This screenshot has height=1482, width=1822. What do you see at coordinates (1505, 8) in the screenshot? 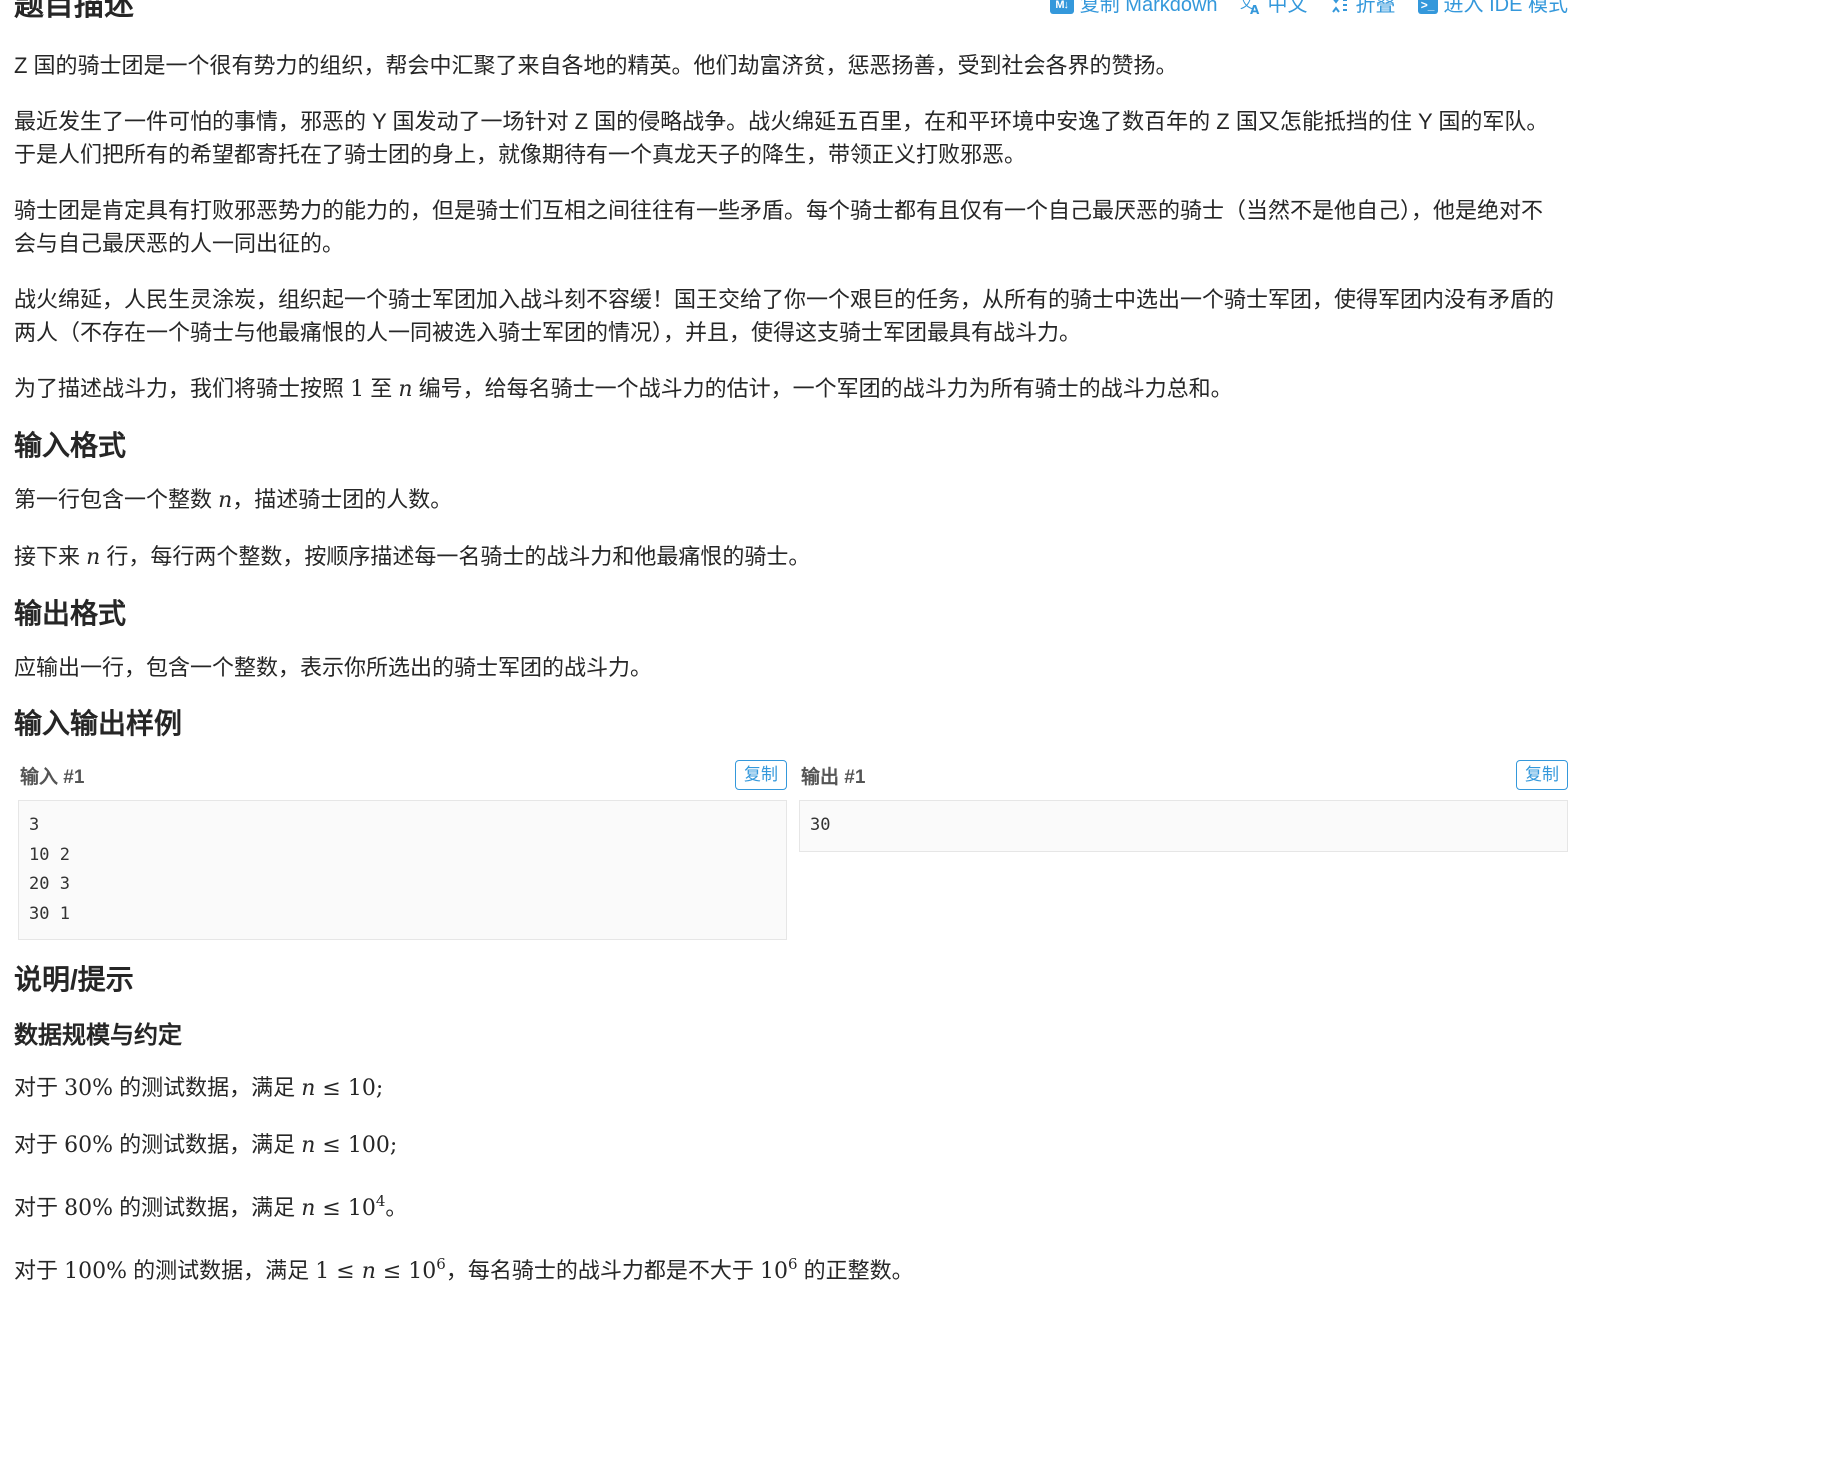
I see `ide-mode-label: 进入 IDE 模式` at bounding box center [1505, 8].